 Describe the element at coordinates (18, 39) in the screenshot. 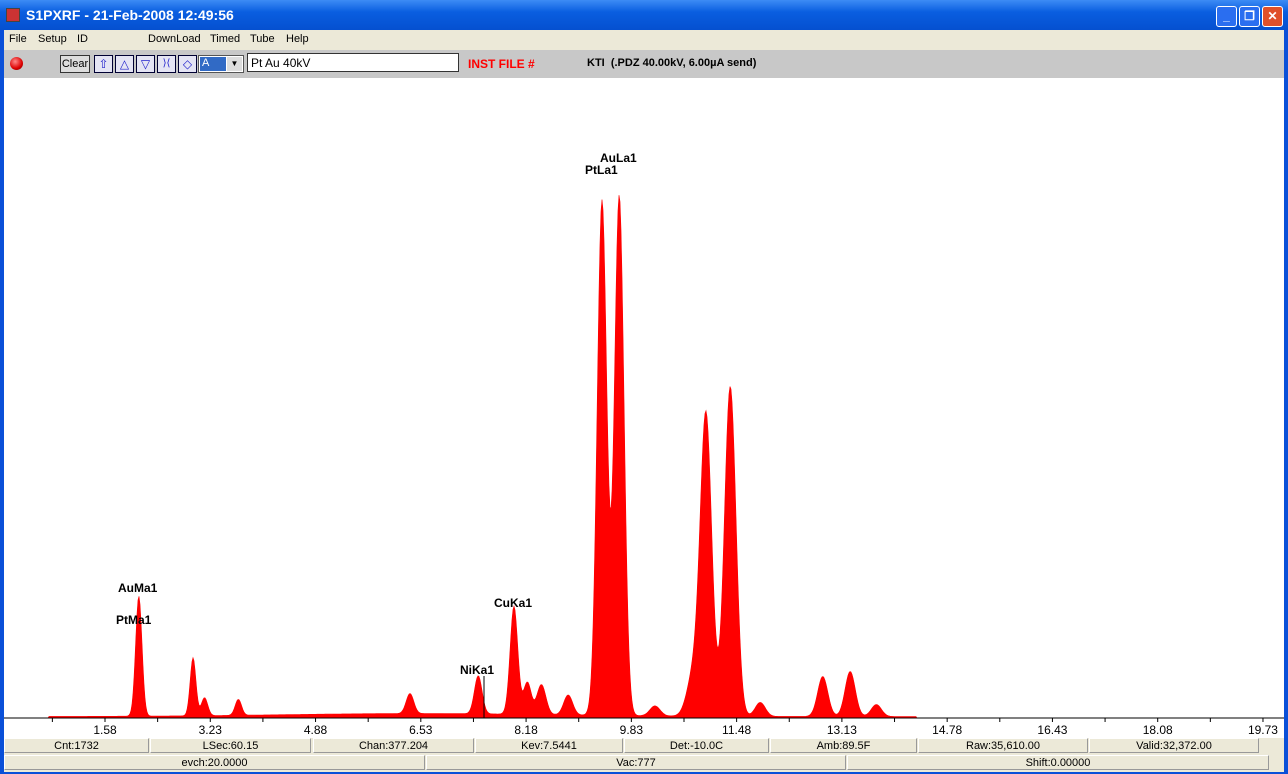

I see `menu-file: File` at that location.